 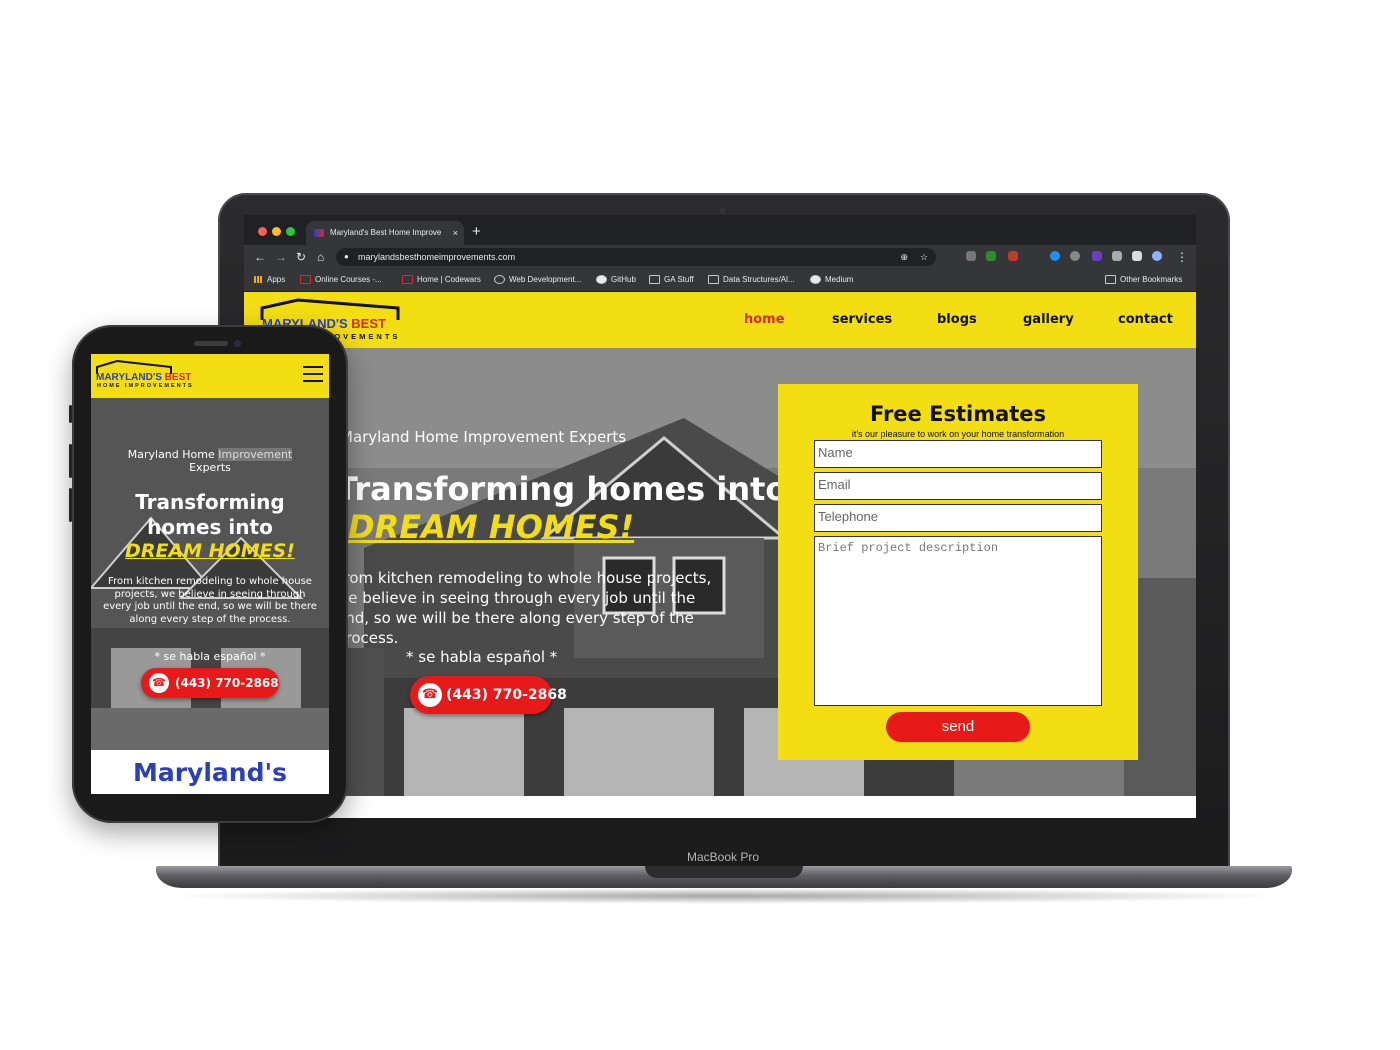 I want to click on bookmark-label: Medium, so click(x=839, y=279).